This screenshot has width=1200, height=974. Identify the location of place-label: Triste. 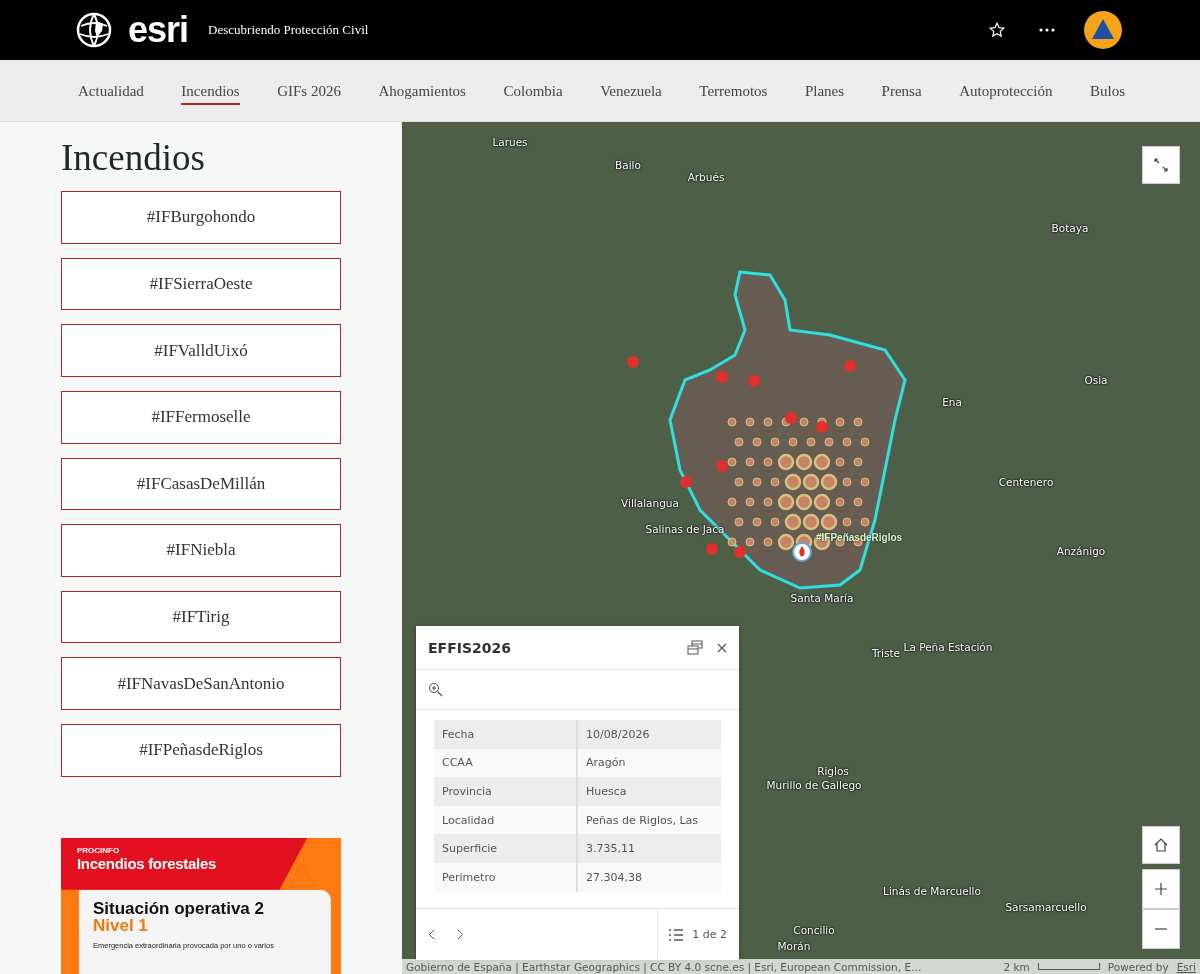
(886, 653).